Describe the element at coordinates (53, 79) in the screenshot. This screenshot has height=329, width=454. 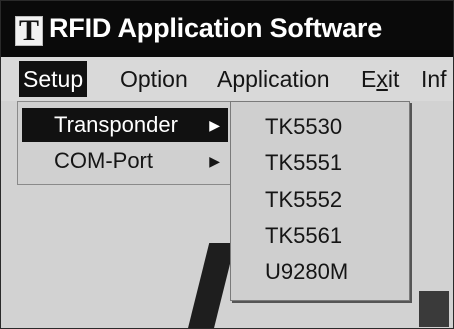
I see `menu-setup: Setup` at that location.